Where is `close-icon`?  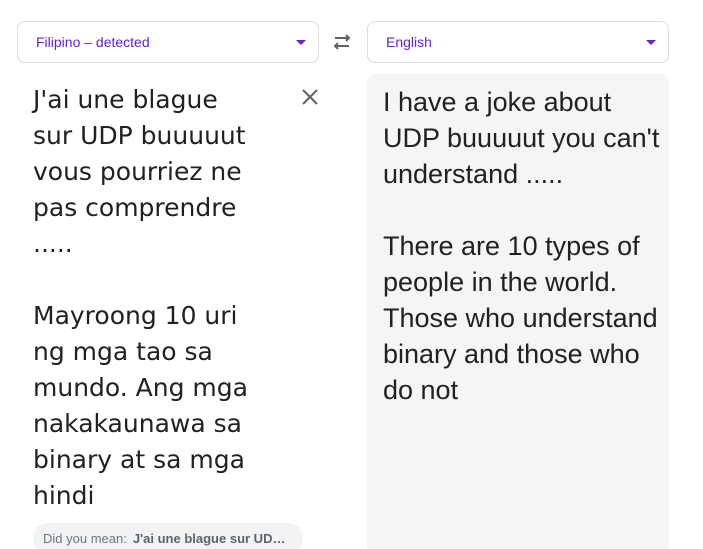 close-icon is located at coordinates (310, 97).